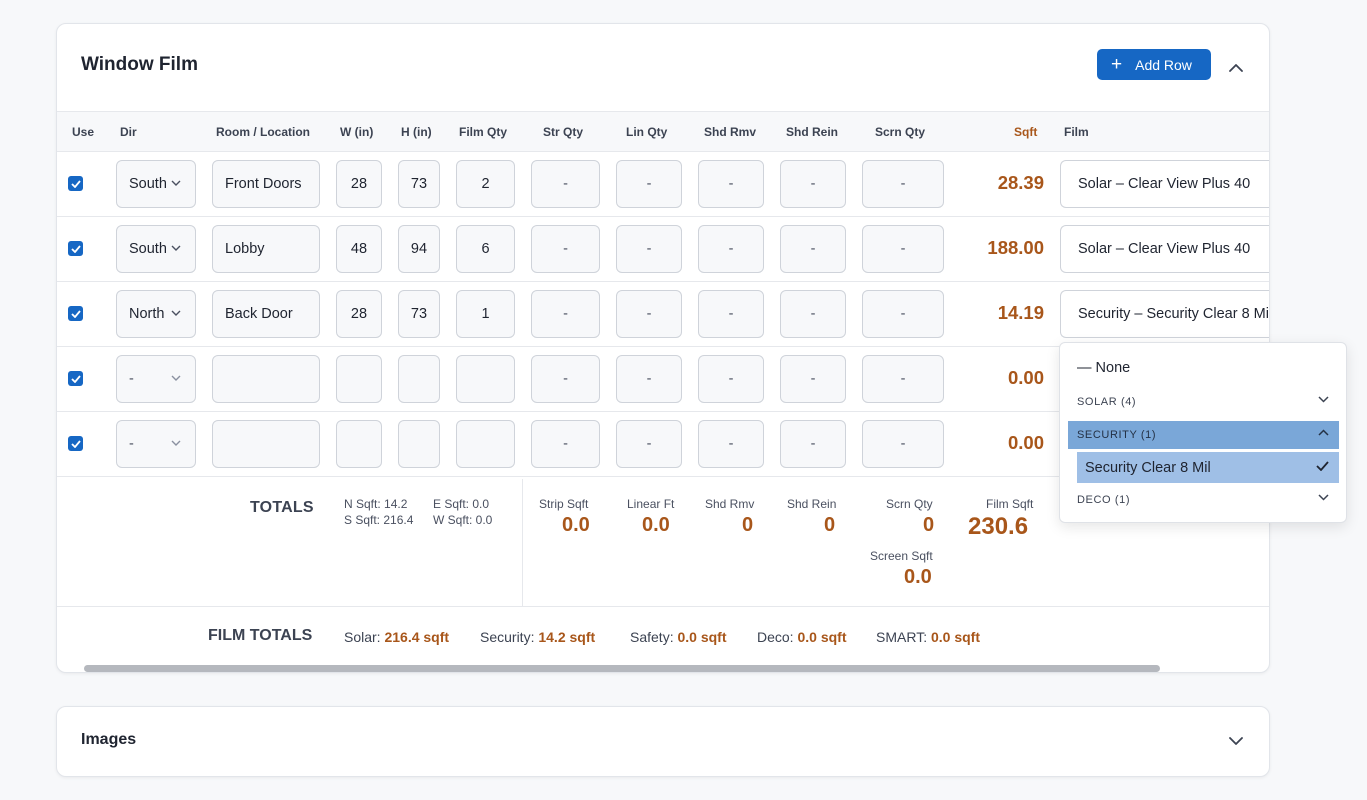 This screenshot has height=800, width=1367. Describe the element at coordinates (1203, 402) in the screenshot. I see `dropdown-group-solar: SOLAR (4)` at that location.